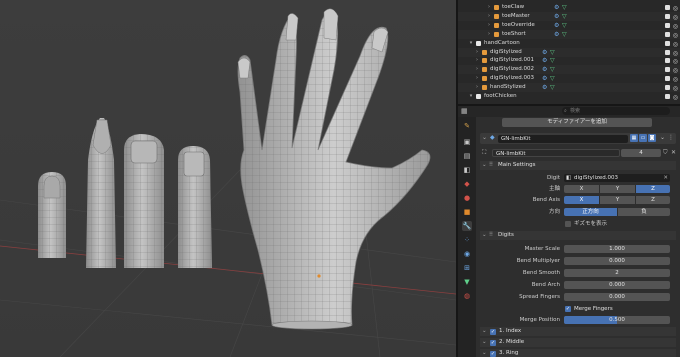 The height and width of the screenshot is (357, 680). I want to click on constraints-tab-icon: ⊞, so click(467, 268).